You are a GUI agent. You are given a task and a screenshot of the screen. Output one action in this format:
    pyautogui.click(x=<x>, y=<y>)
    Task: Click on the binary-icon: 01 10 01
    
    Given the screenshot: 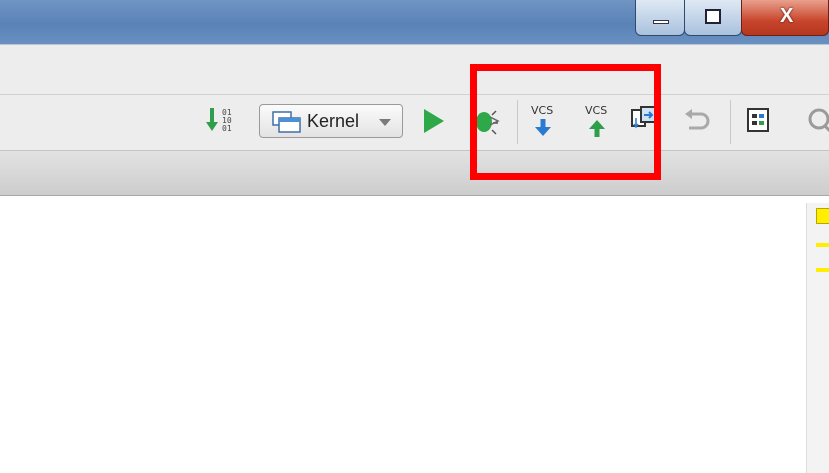 What is the action you would take?
    pyautogui.click(x=224, y=121)
    